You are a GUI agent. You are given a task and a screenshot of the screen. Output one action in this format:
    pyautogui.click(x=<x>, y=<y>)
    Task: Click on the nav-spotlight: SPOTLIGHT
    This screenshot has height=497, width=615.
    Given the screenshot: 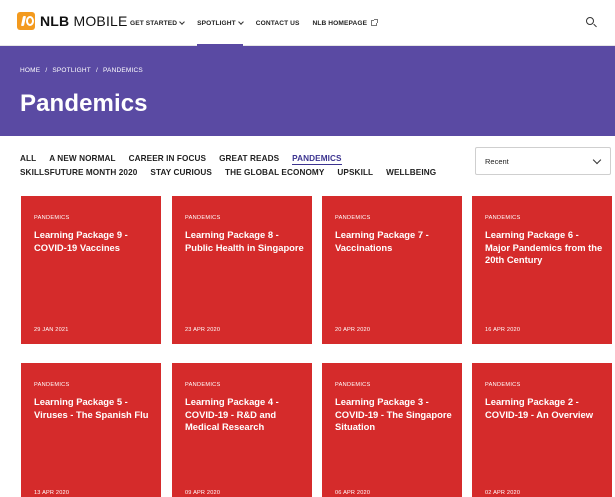 What is the action you would take?
    pyautogui.click(x=220, y=23)
    